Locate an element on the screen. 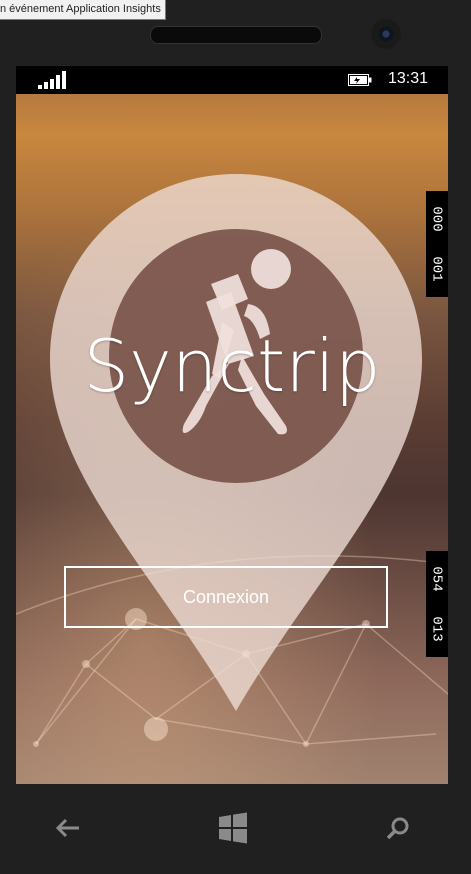 This screenshot has height=874, width=471. debug-counter-value: 013 is located at coordinates (437, 629).